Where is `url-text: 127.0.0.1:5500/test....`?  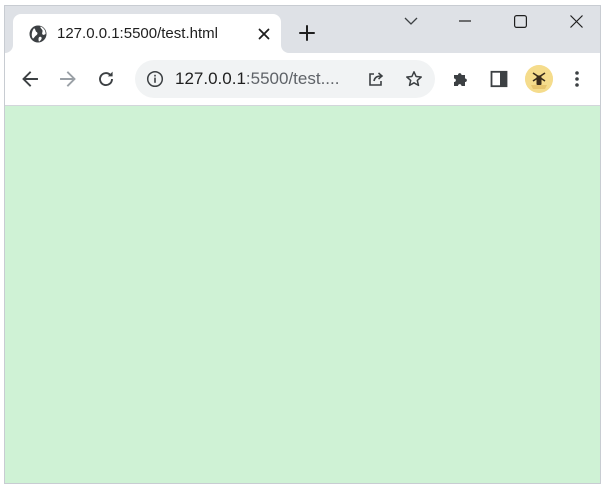 url-text: 127.0.0.1:5500/test.... is located at coordinates (257, 79).